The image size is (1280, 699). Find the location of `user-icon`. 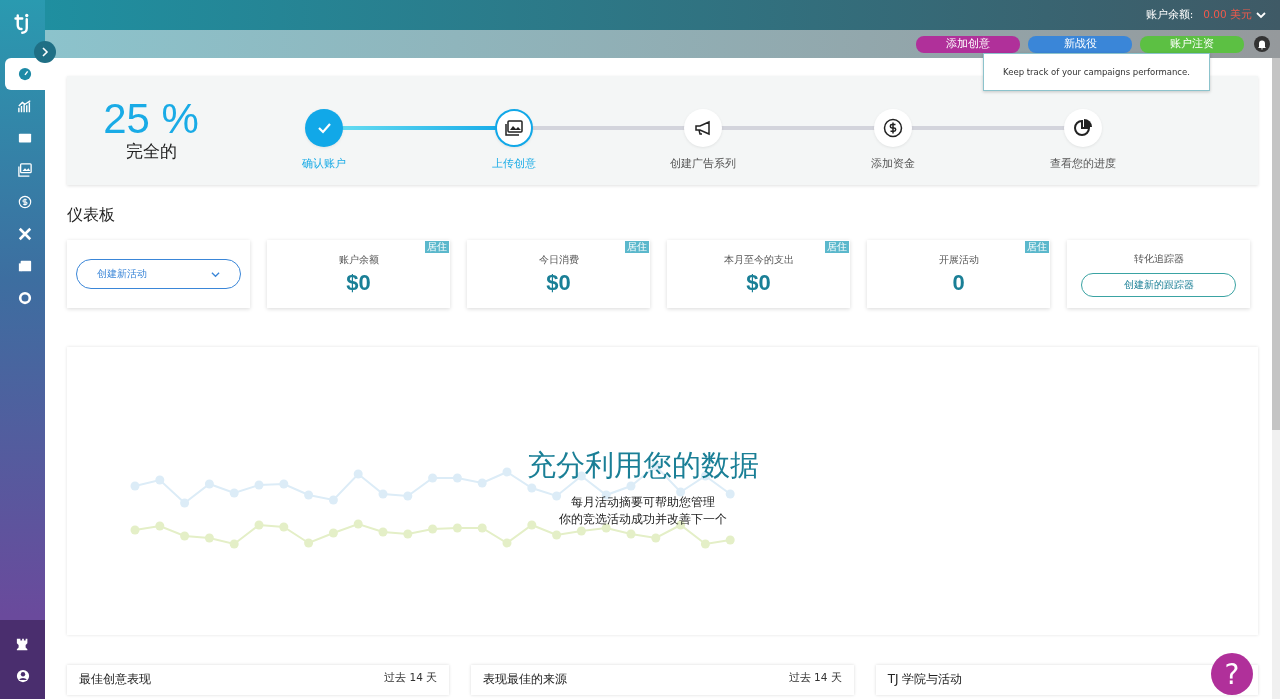

user-icon is located at coordinates (22, 675).